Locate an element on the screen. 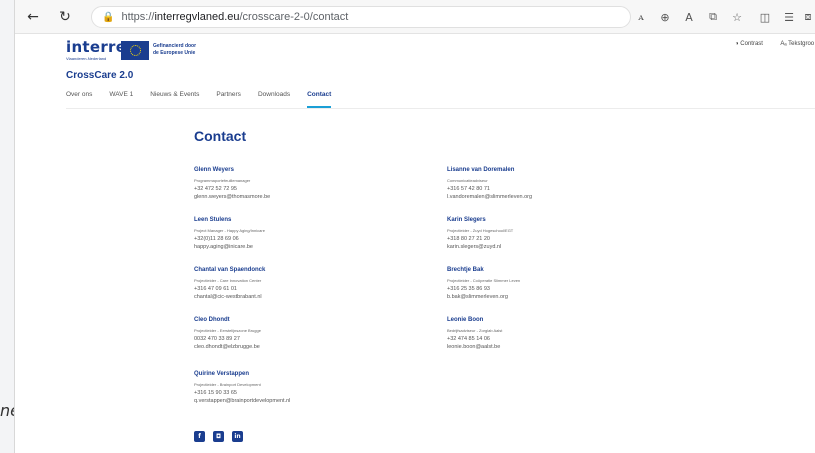  contact-name: Leonie Boon is located at coordinates (465, 320).